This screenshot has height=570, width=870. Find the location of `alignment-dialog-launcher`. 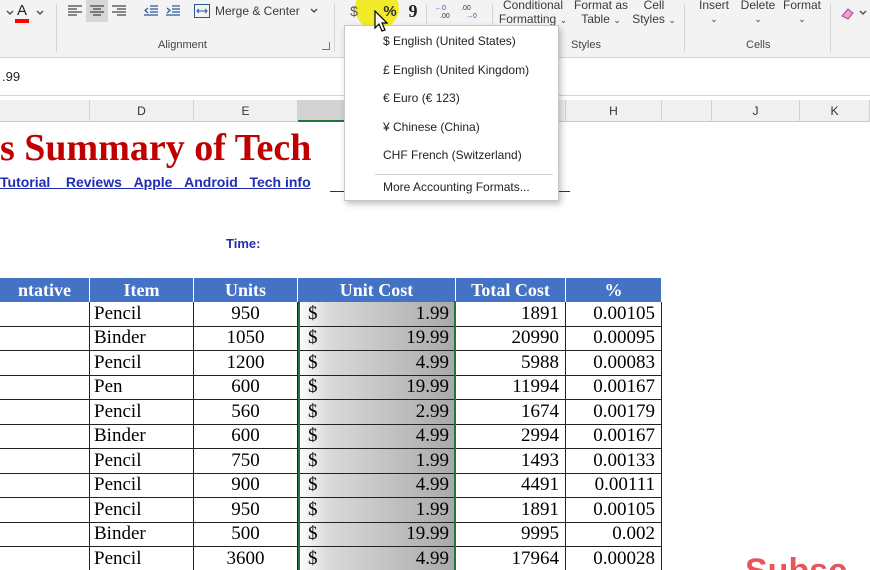

alignment-dialog-launcher is located at coordinates (326, 46).